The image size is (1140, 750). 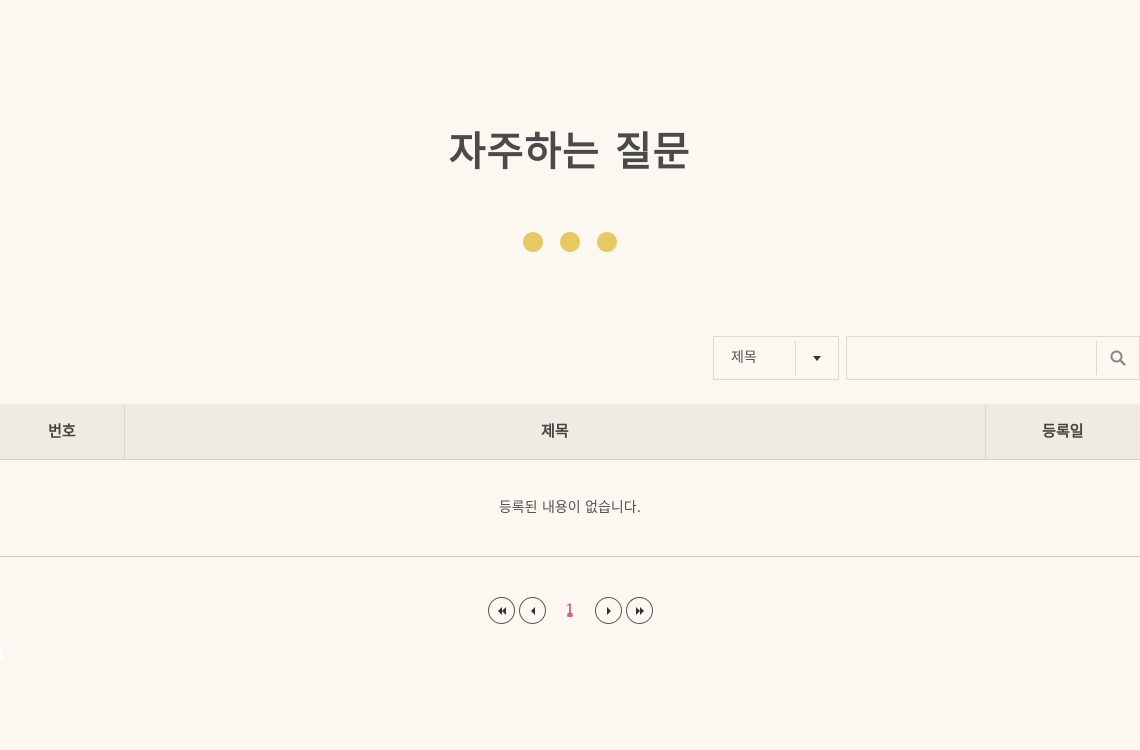 I want to click on header-number: 번호, so click(x=62, y=431).